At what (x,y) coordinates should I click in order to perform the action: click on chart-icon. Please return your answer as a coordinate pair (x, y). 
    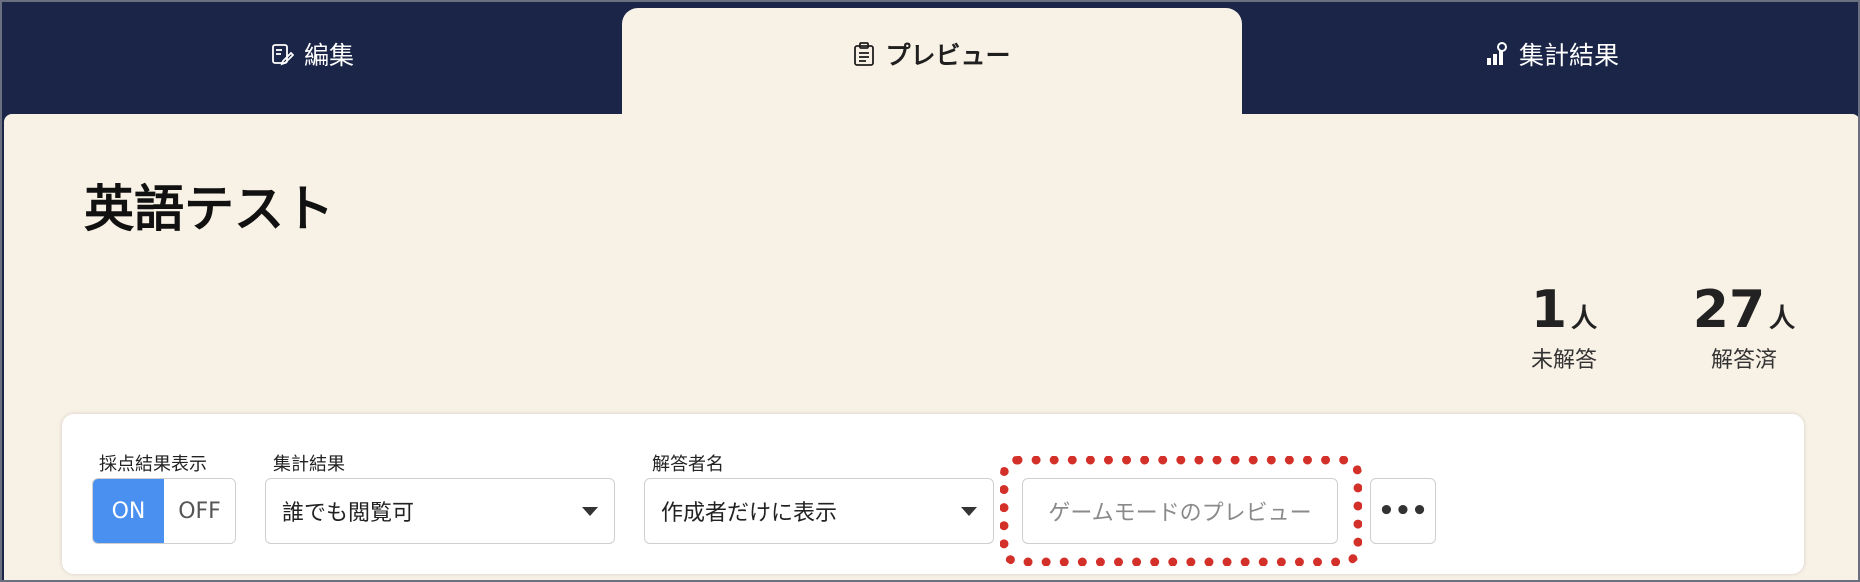
    Looking at the image, I should click on (1497, 54).